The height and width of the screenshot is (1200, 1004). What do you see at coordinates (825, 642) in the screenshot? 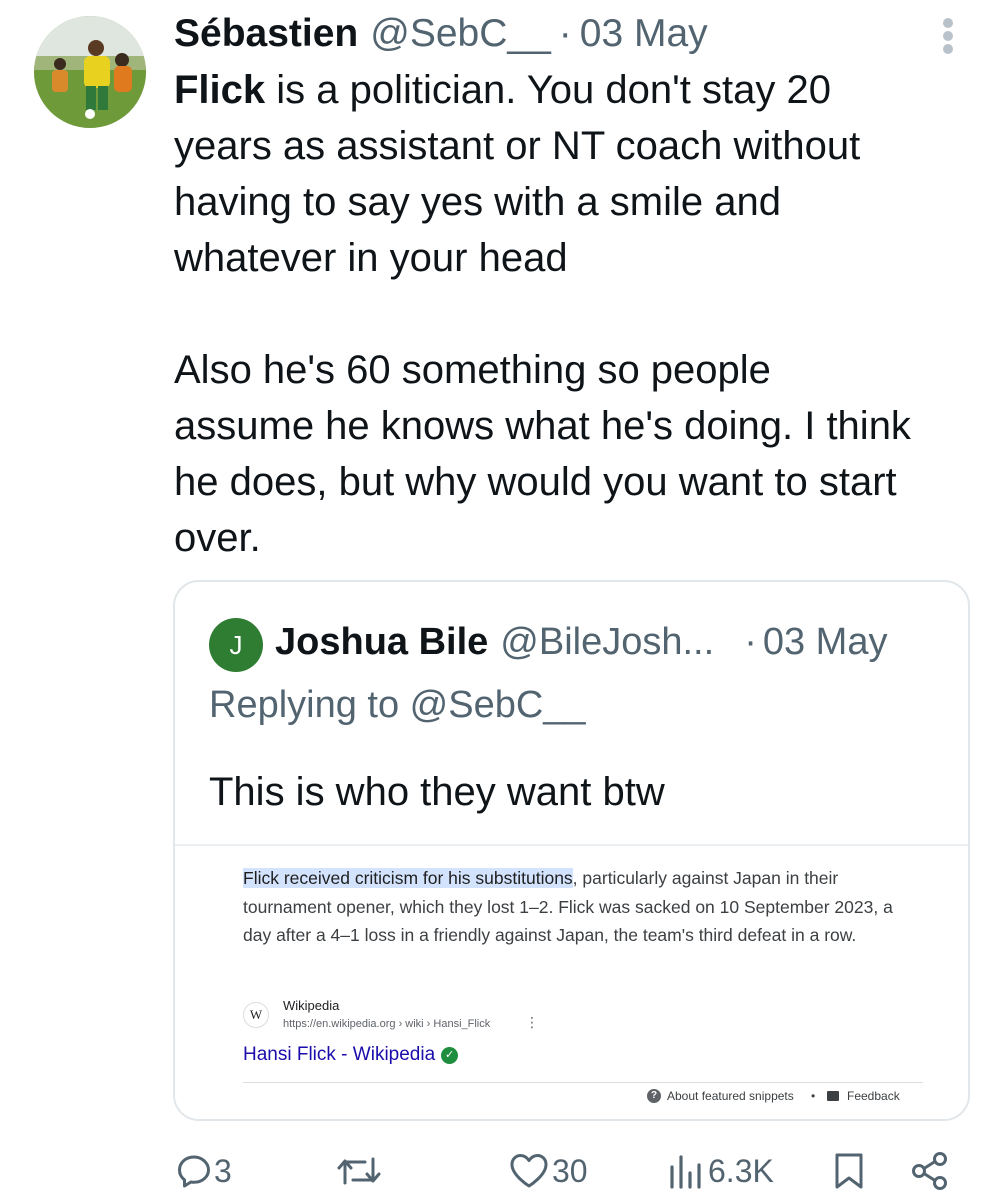
I see `quote-date: 03 May` at bounding box center [825, 642].